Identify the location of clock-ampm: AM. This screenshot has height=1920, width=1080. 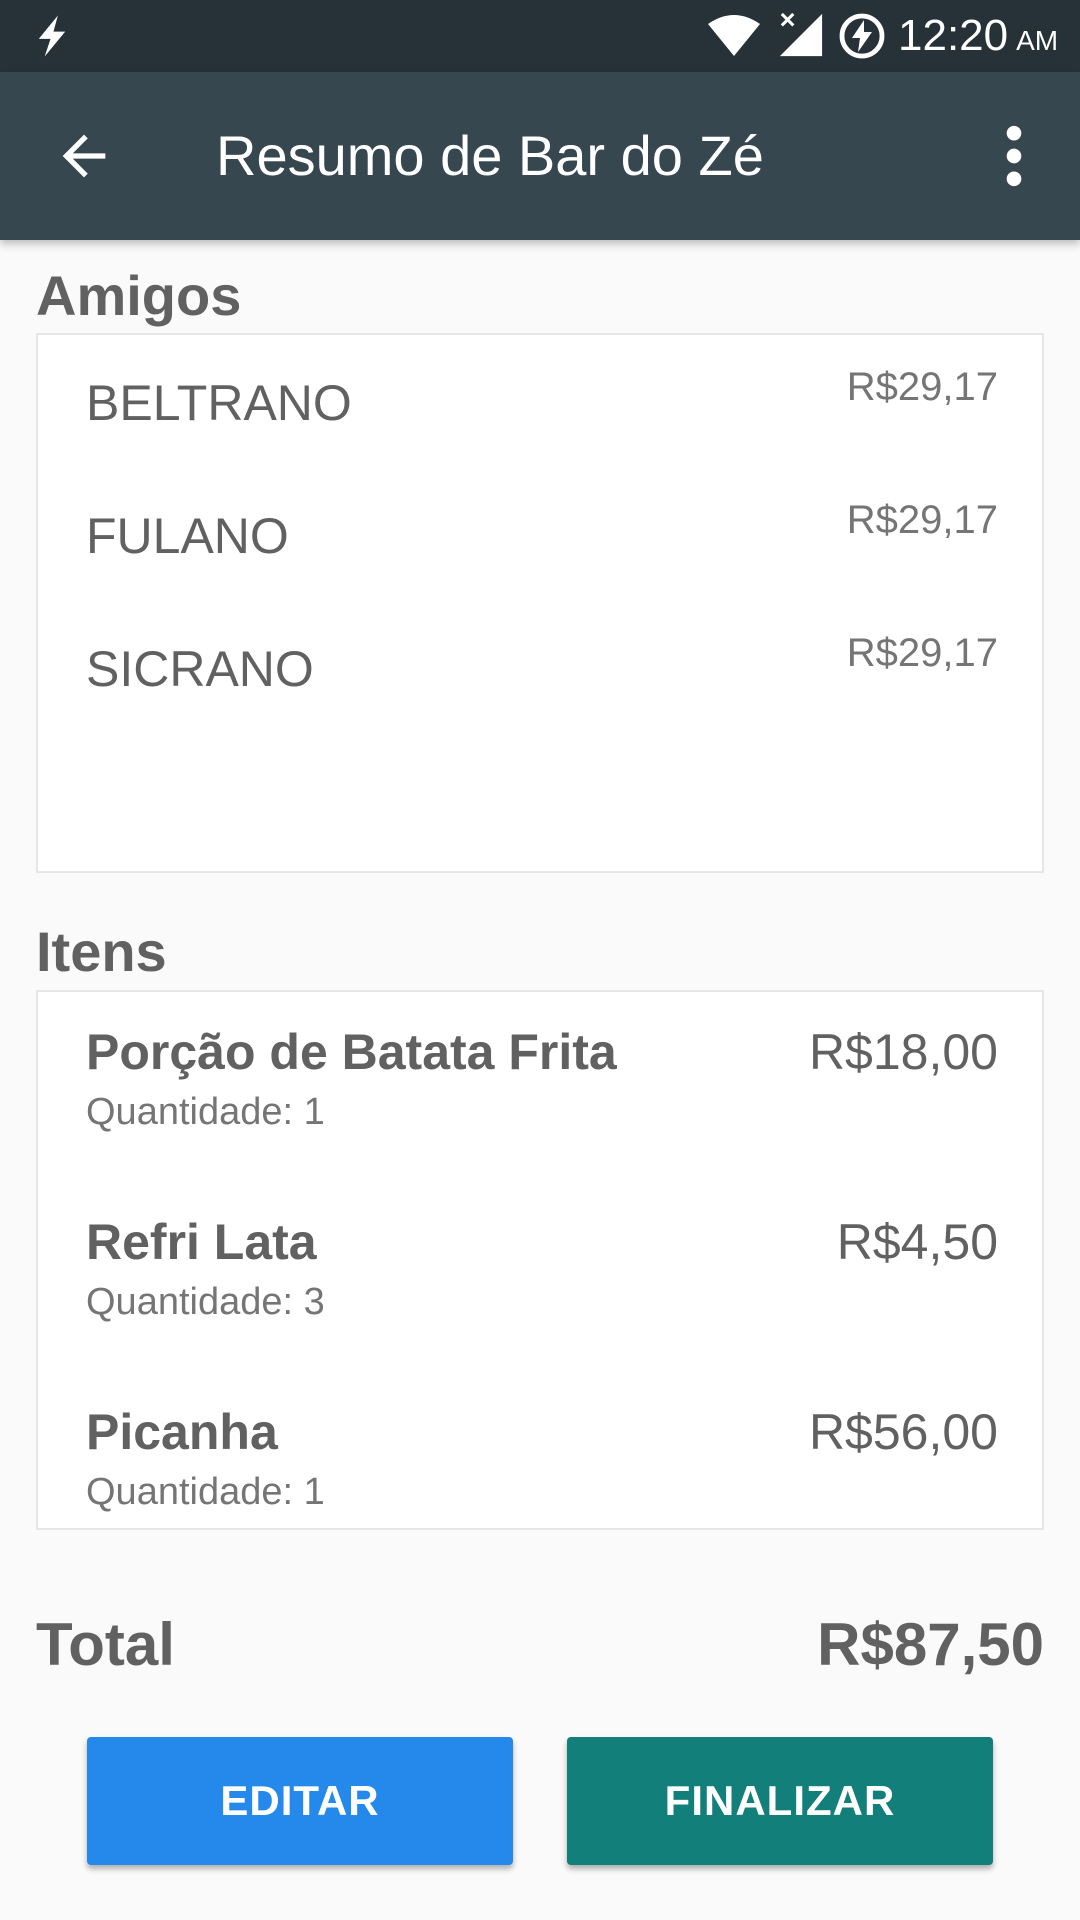
(1037, 40).